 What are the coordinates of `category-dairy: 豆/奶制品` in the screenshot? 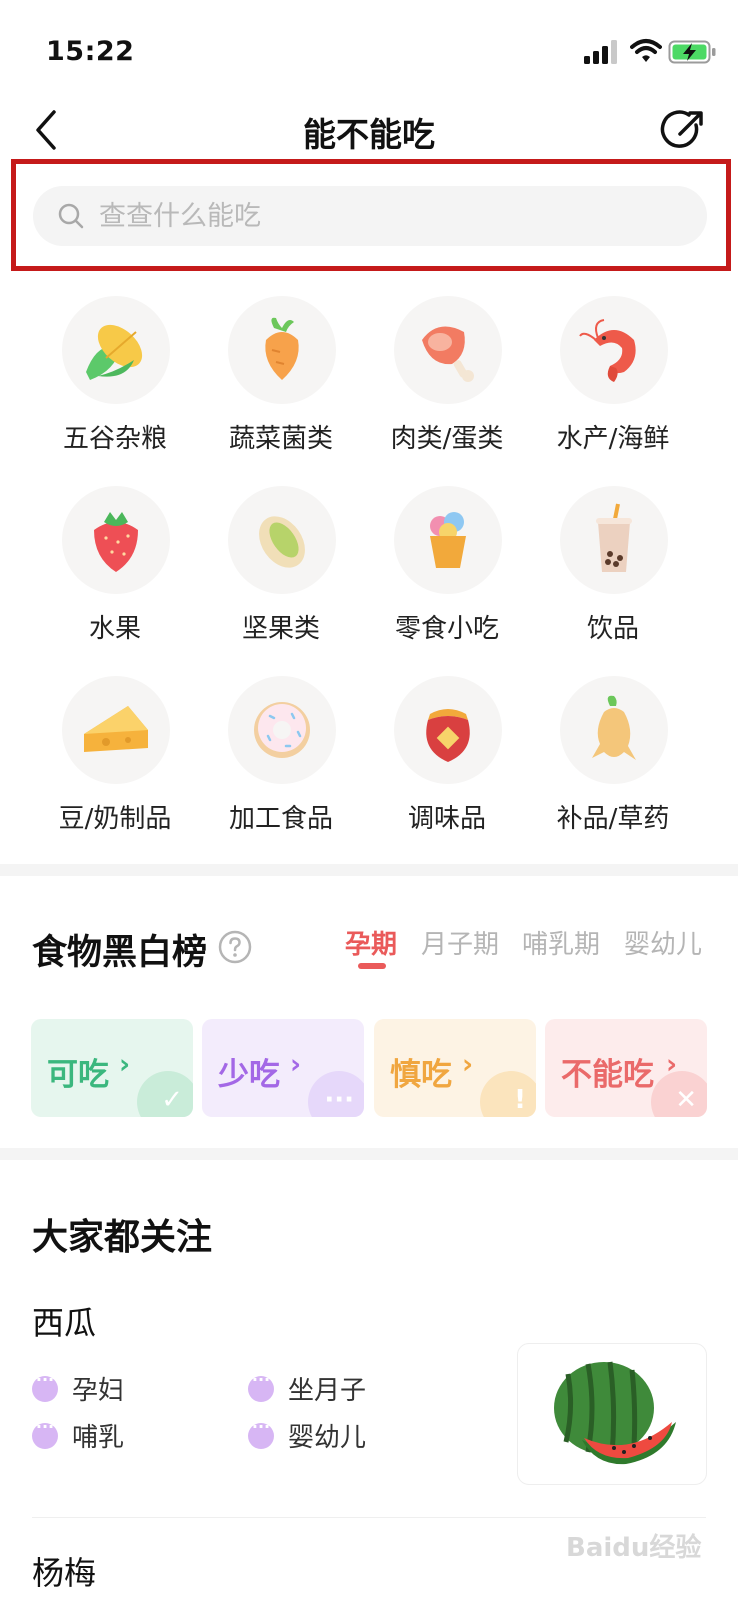 It's located at (115, 760).